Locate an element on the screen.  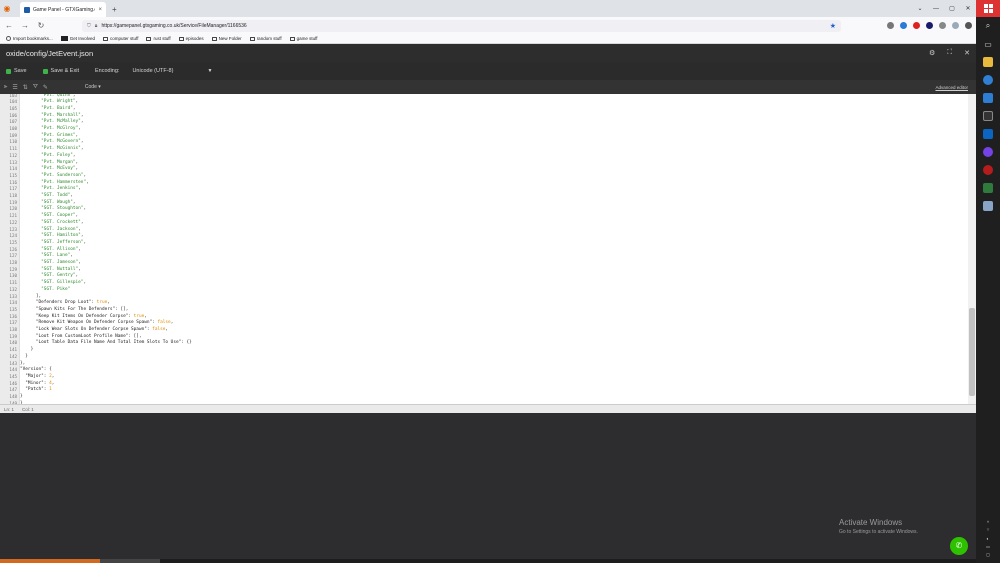
tab-close-icon: × is located at coordinates (100, 10).